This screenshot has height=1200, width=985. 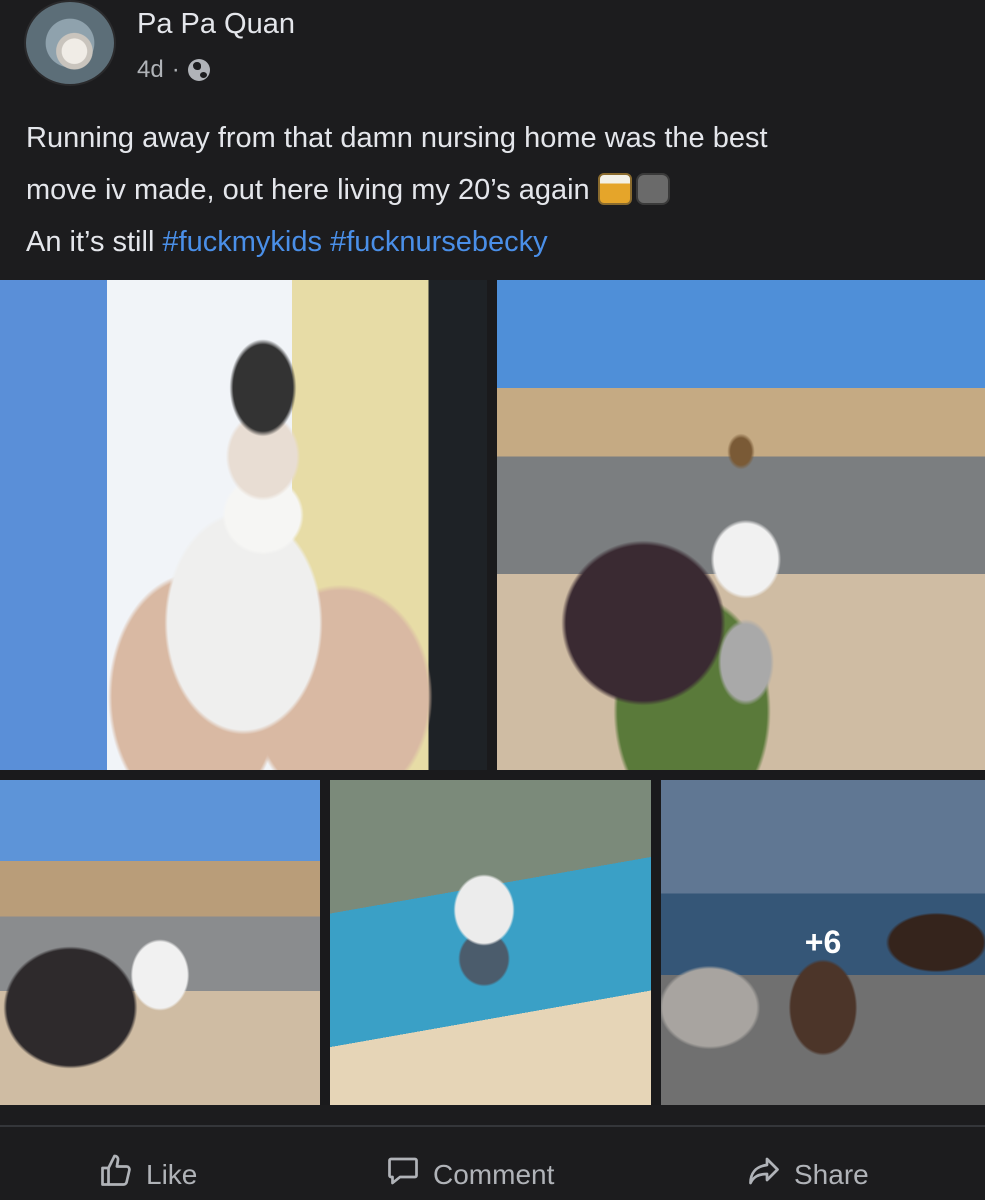 I want to click on post-actions: Like Comment Share, so click(x=492, y=1152).